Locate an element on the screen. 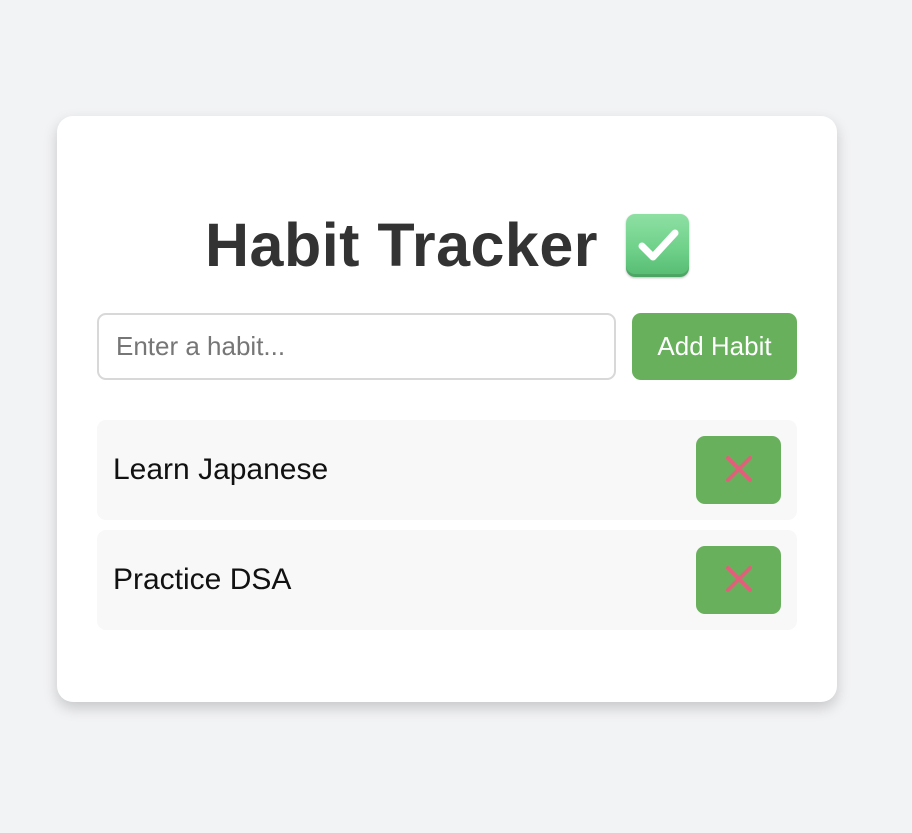  habit-label: Learn Japanese is located at coordinates (221, 469).